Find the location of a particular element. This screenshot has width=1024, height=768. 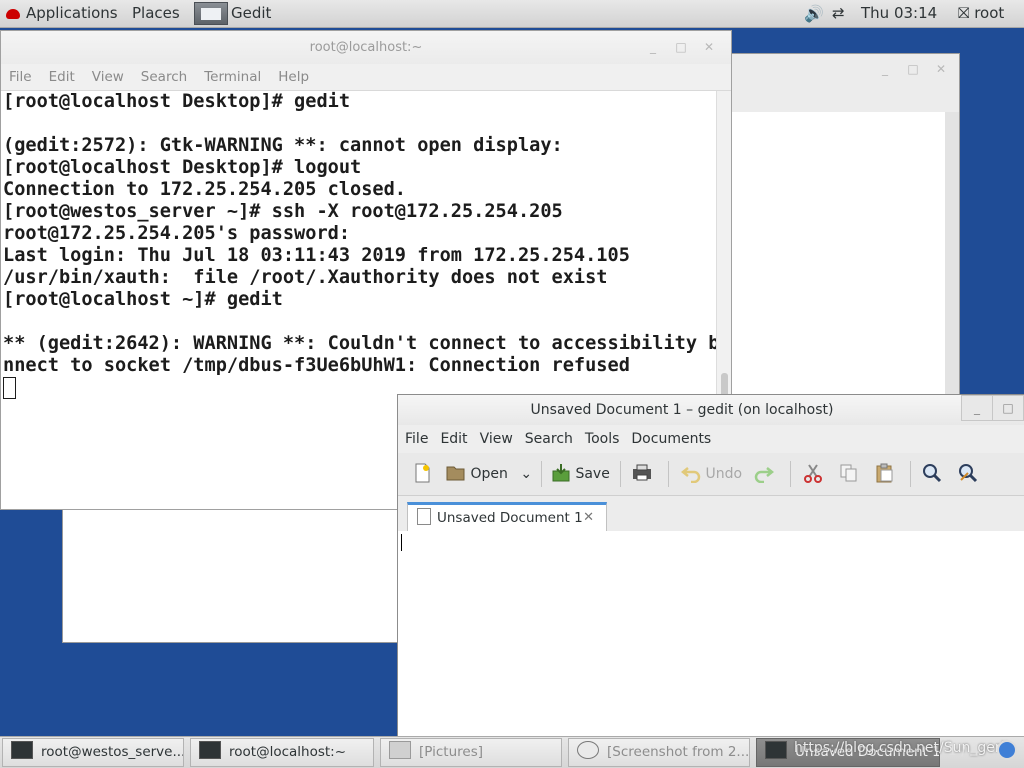

active-app-label: Gedit is located at coordinates (251, 13).